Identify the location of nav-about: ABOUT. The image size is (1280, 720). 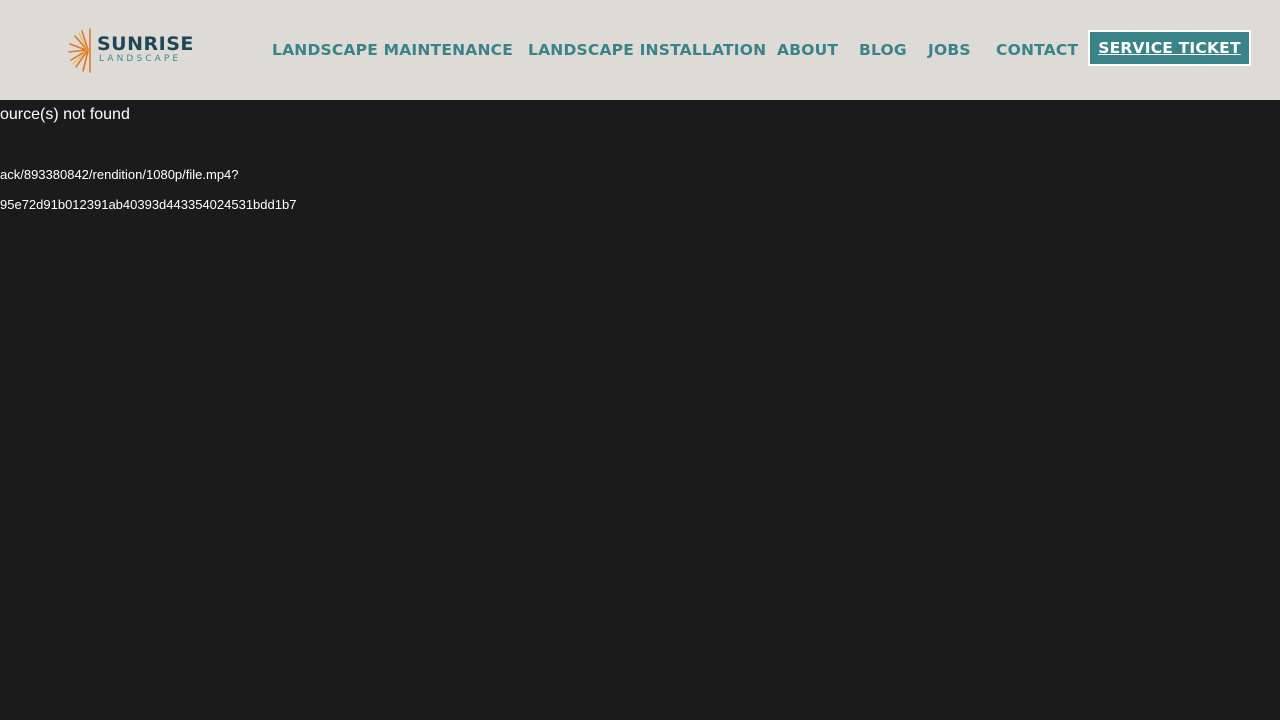
(807, 50).